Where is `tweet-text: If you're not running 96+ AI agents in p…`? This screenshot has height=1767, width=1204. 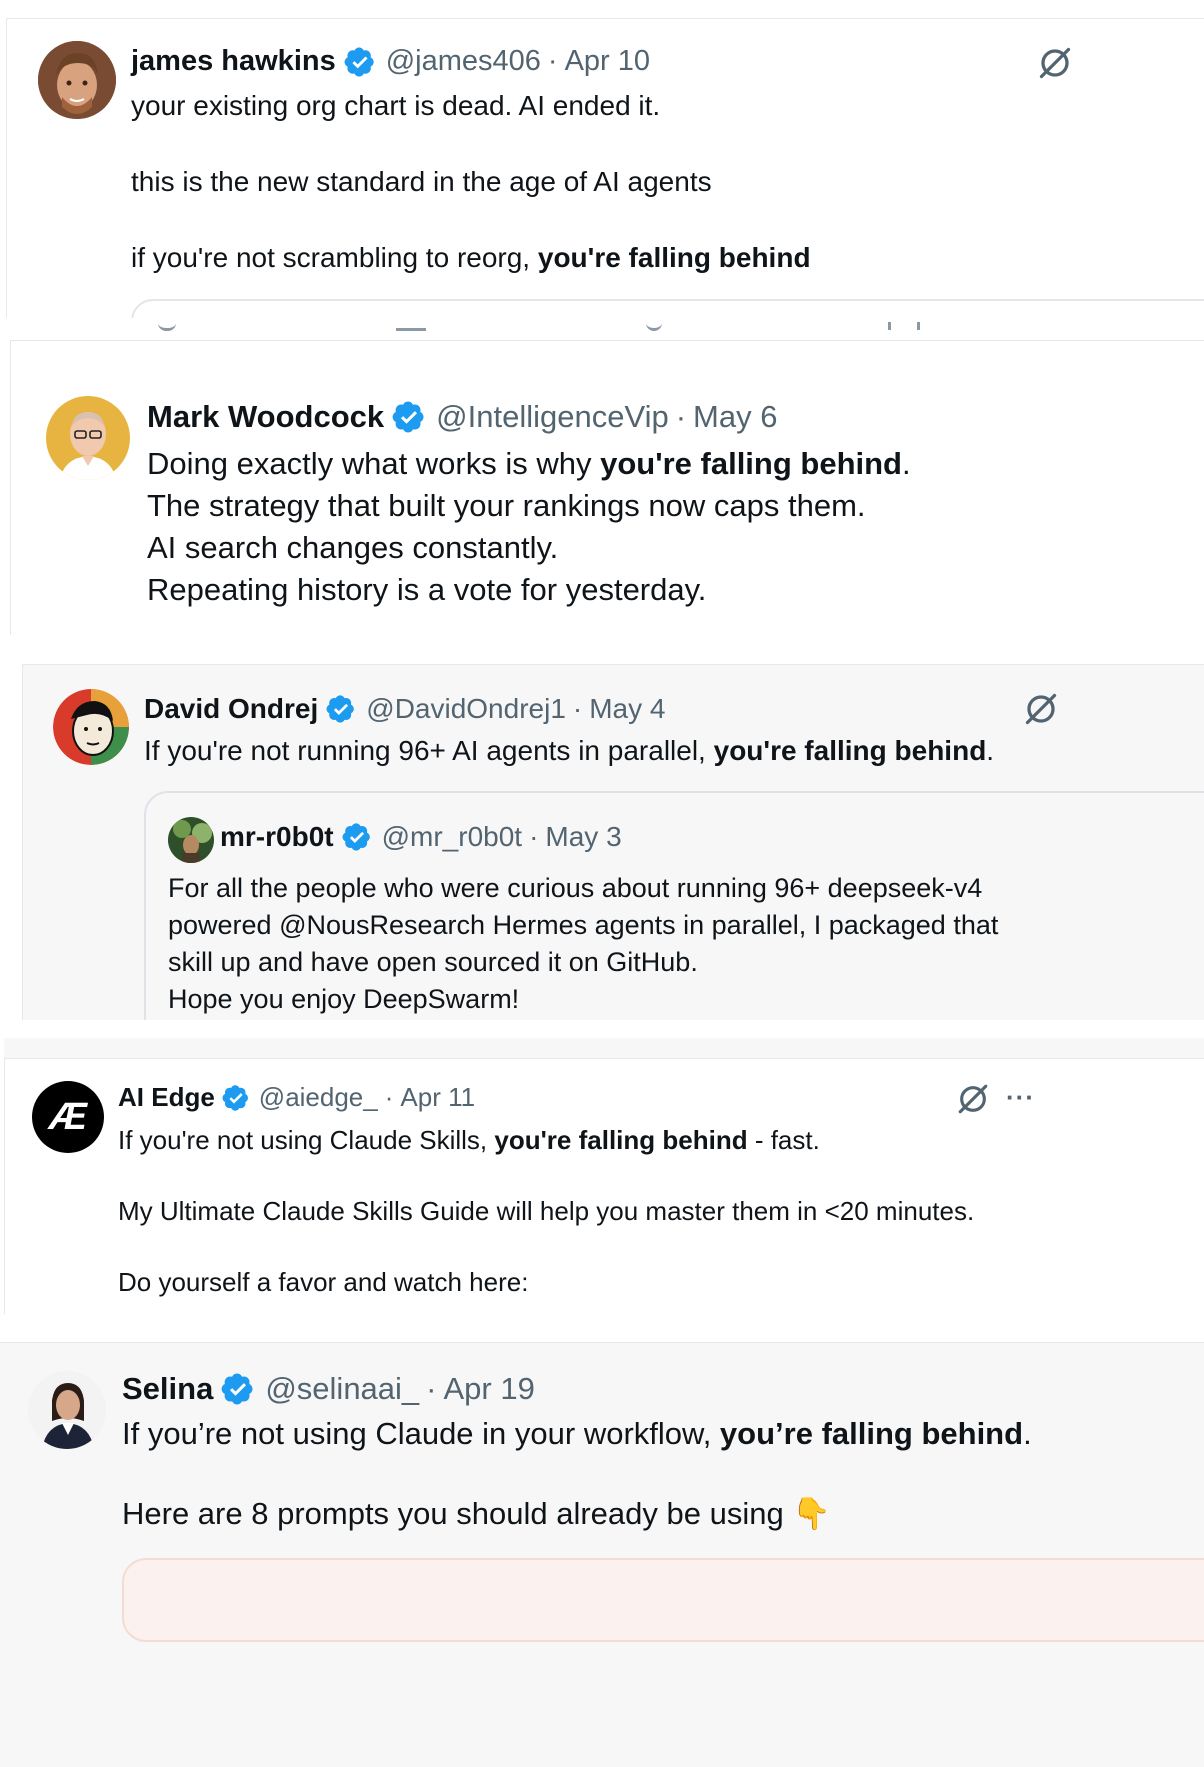 tweet-text: If you're not running 96+ AI agents in p… is located at coordinates (569, 751).